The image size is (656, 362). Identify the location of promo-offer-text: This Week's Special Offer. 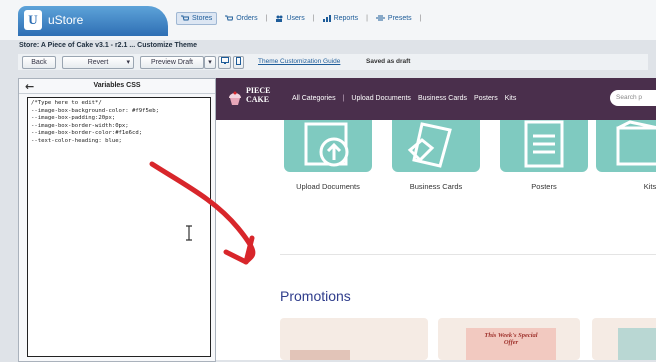
(511, 339).